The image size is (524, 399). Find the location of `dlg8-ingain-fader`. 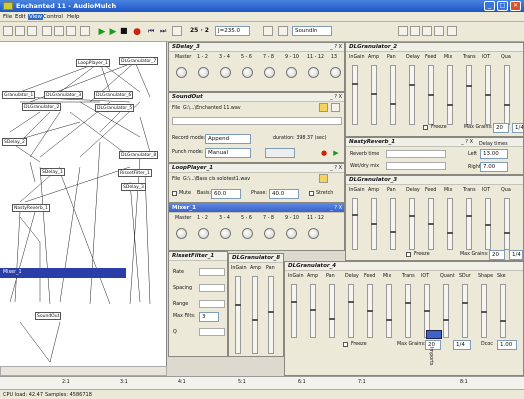

dlg8-ingain-fader is located at coordinates (238, 315).